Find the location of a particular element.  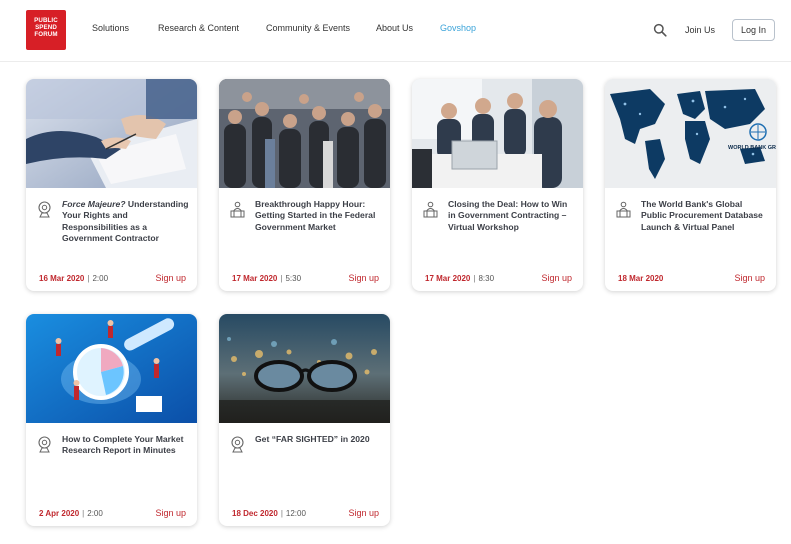

nav-govshop: Govshop is located at coordinates (458, 28).